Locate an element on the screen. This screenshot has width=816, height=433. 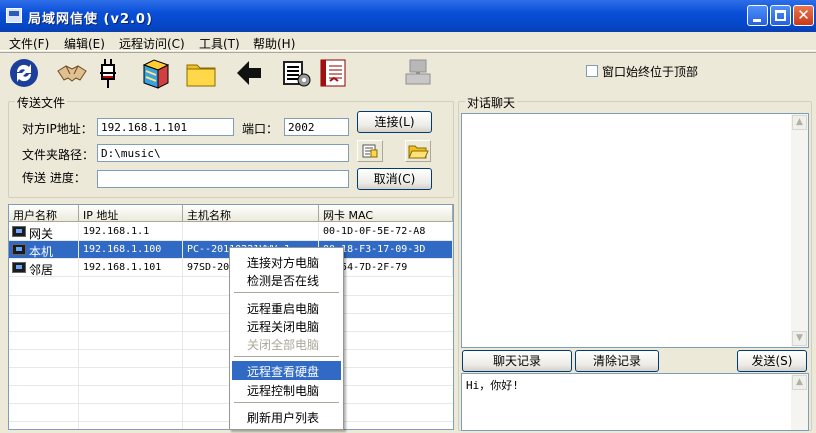
menu-bar: 文件(F) 编辑(E) 远程访问(C) 工具(T) 帮助(H) is located at coordinates (408, 41).